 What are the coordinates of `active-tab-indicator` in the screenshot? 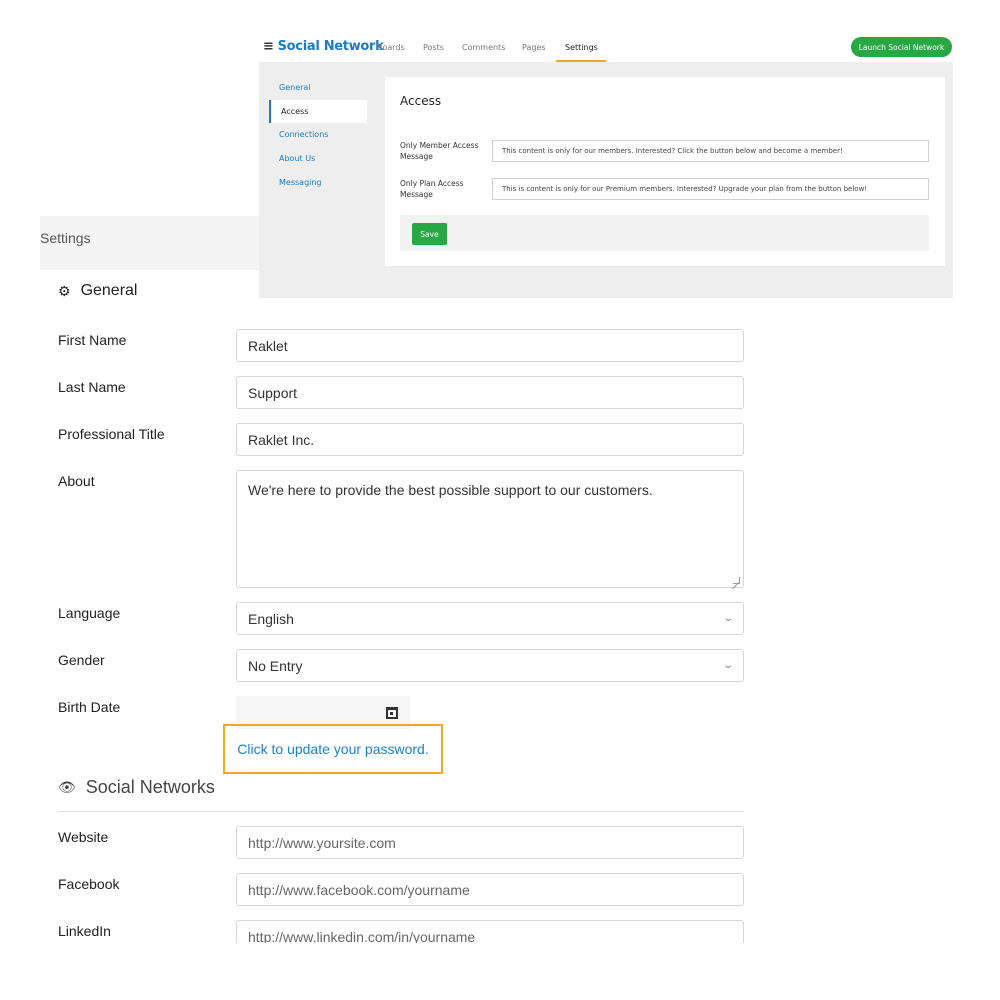 It's located at (581, 61).